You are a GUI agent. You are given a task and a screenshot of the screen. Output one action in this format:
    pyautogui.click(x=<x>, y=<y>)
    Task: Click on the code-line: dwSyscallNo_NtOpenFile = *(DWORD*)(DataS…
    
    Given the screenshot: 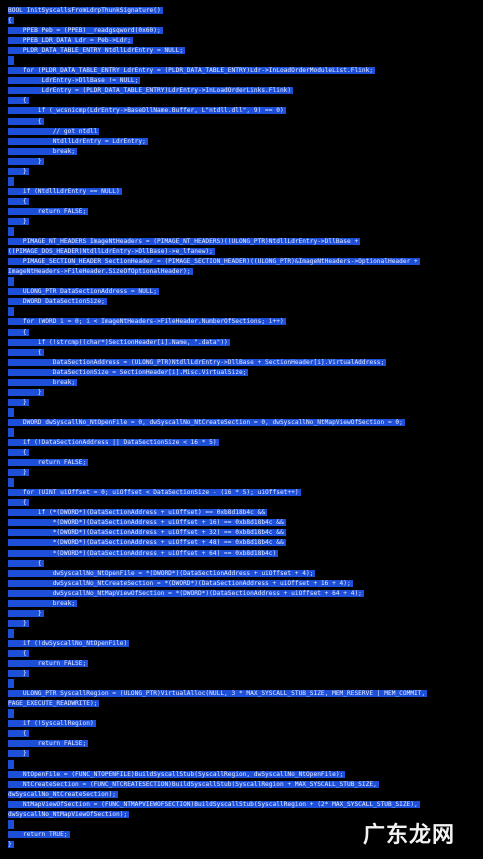 What is the action you would take?
    pyautogui.click(x=243, y=574)
    